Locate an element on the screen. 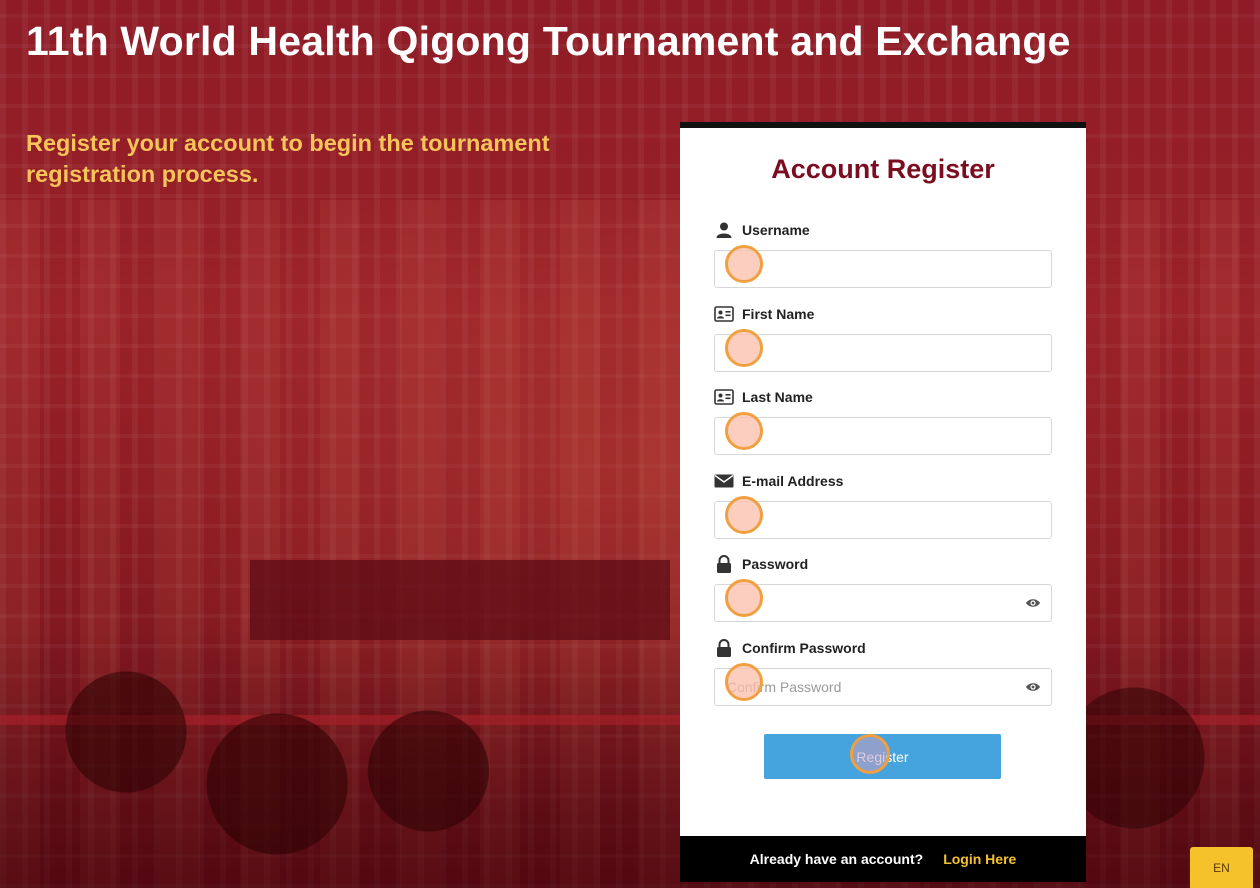 The height and width of the screenshot is (888, 1260). first-name-input-wrap is located at coordinates (883, 350).